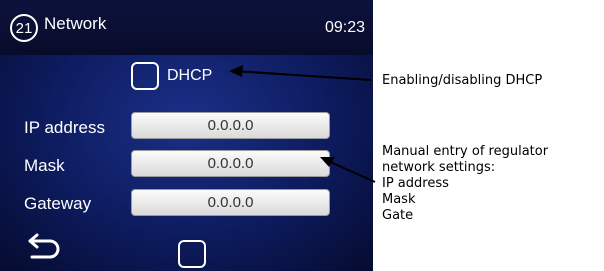 The height and width of the screenshot is (271, 604). What do you see at coordinates (44, 165) in the screenshot?
I see `mask-label: Mask` at bounding box center [44, 165].